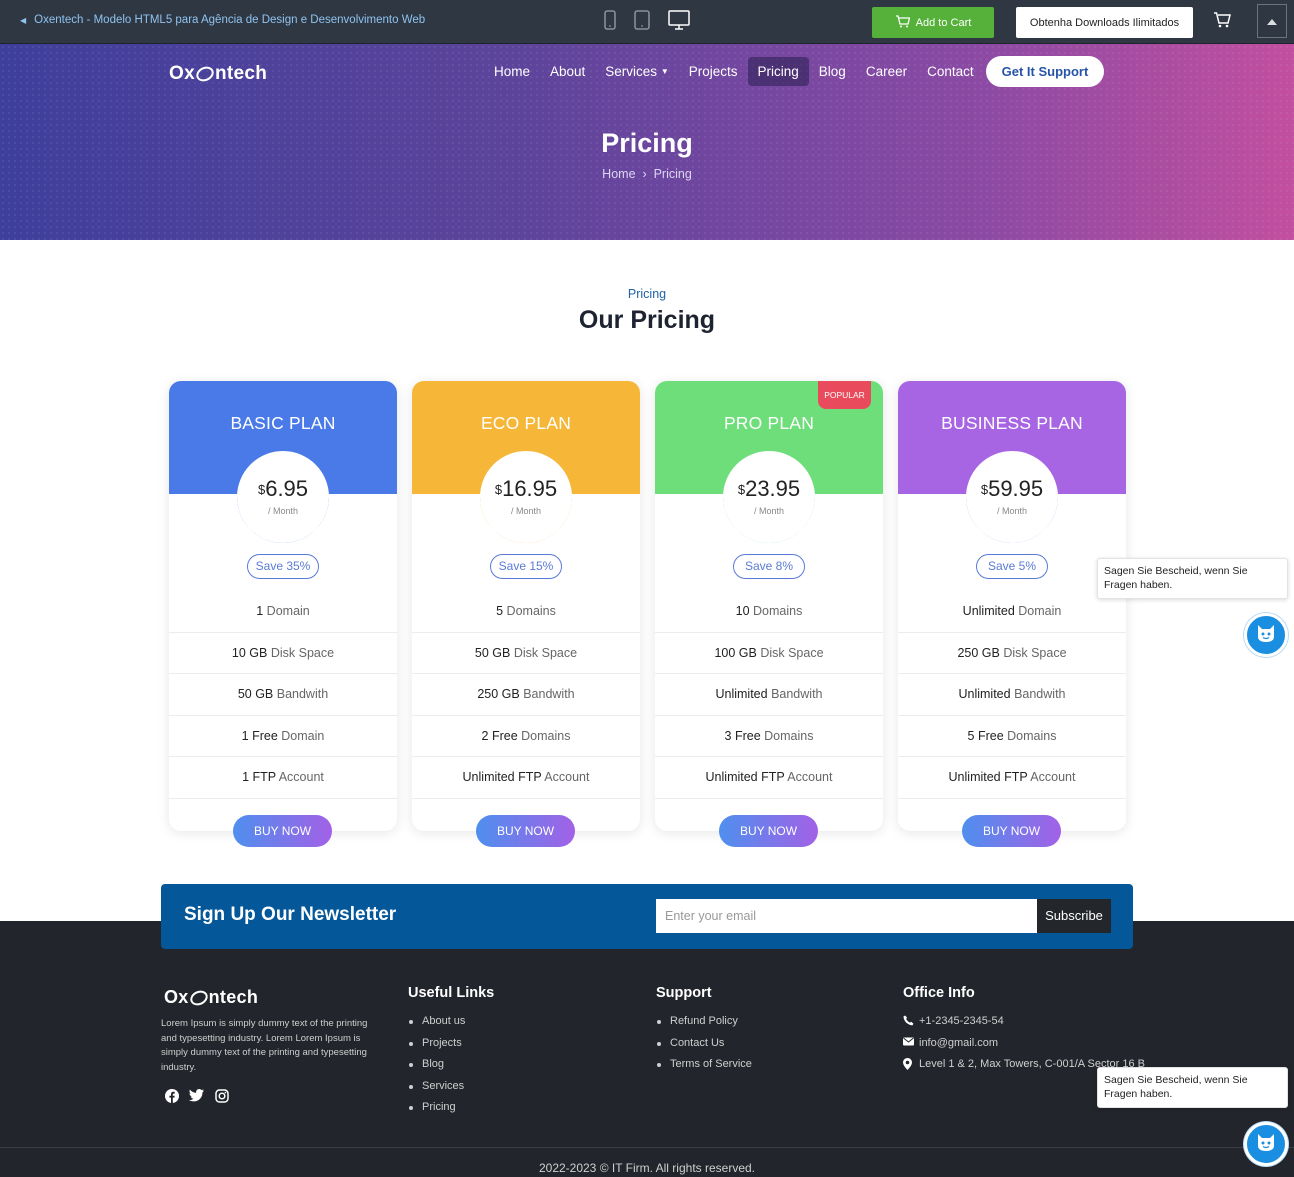  Describe the element at coordinates (451, 1043) in the screenshot. I see `footer-link: Projects` at that location.